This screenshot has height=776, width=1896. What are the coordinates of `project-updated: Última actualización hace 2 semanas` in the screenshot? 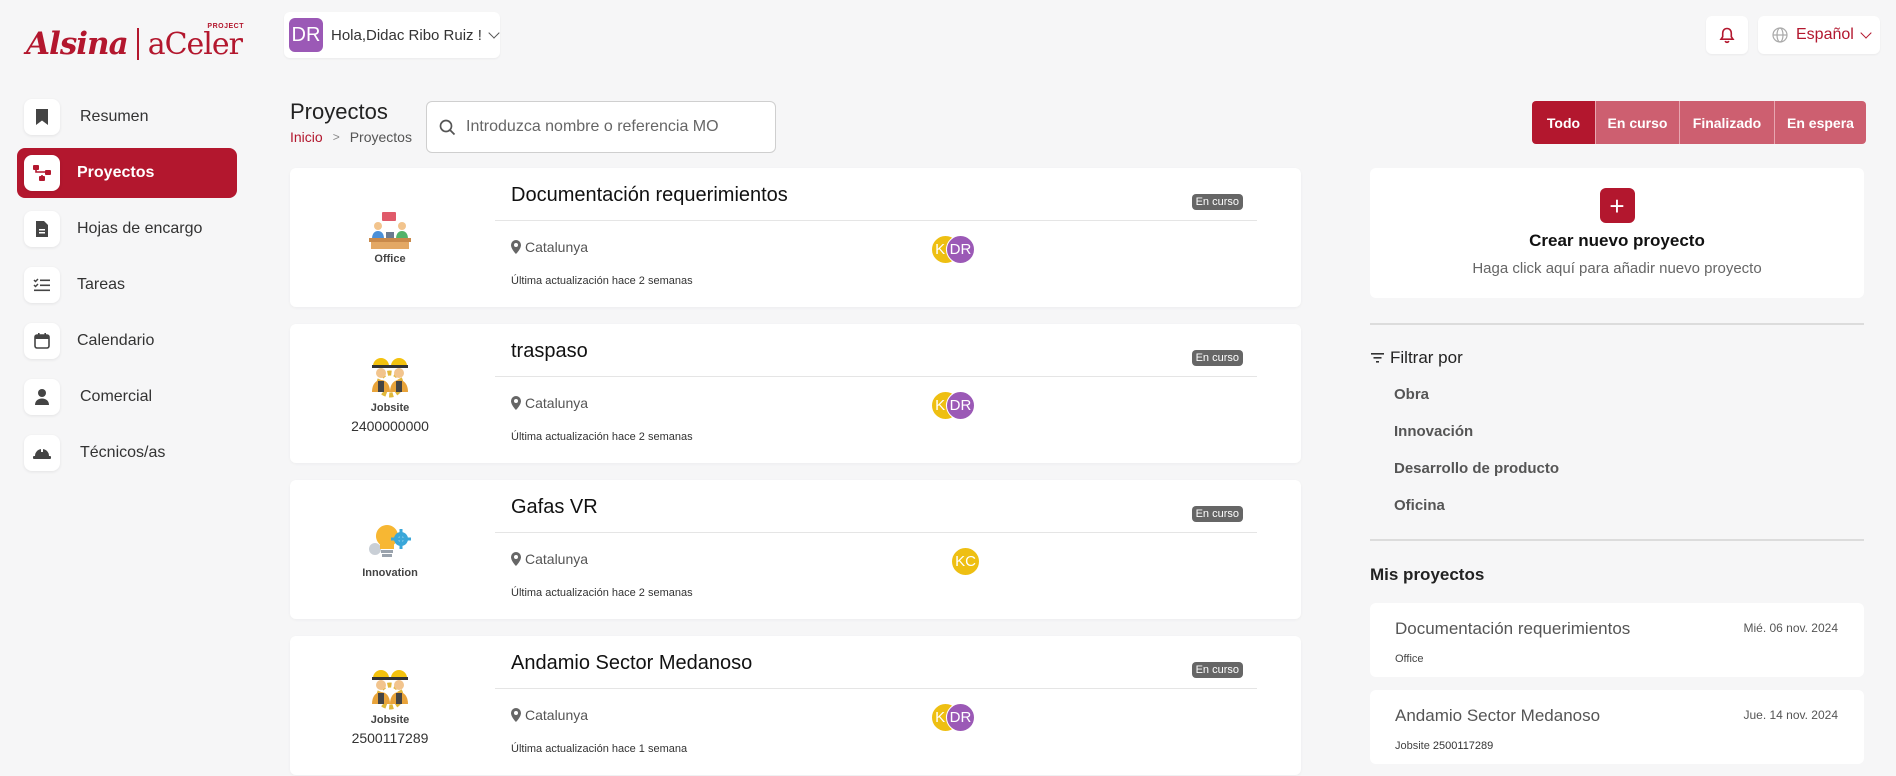 It's located at (602, 437).